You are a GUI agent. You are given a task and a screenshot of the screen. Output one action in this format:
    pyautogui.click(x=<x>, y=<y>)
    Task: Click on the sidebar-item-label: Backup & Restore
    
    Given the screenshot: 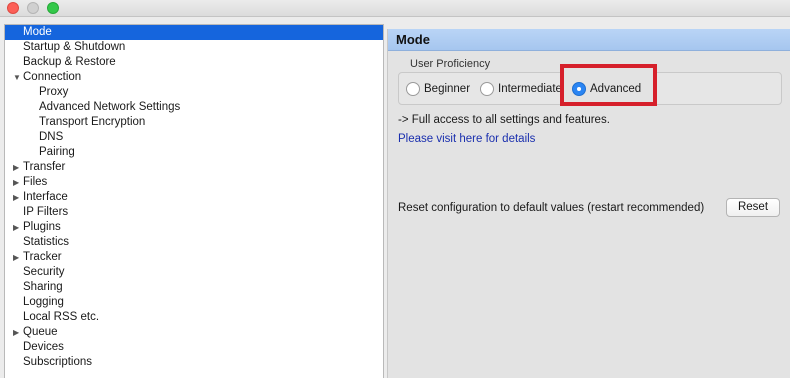 What is the action you would take?
    pyautogui.click(x=69, y=62)
    